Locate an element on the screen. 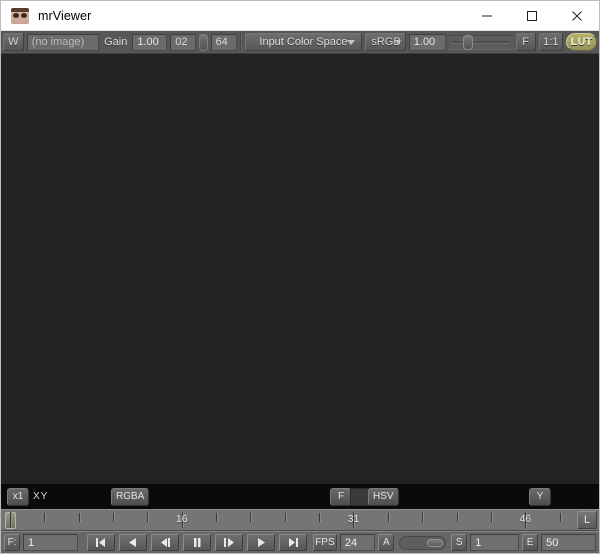 This screenshot has height=554, width=600. srgb-select: sRGB is located at coordinates (385, 42).